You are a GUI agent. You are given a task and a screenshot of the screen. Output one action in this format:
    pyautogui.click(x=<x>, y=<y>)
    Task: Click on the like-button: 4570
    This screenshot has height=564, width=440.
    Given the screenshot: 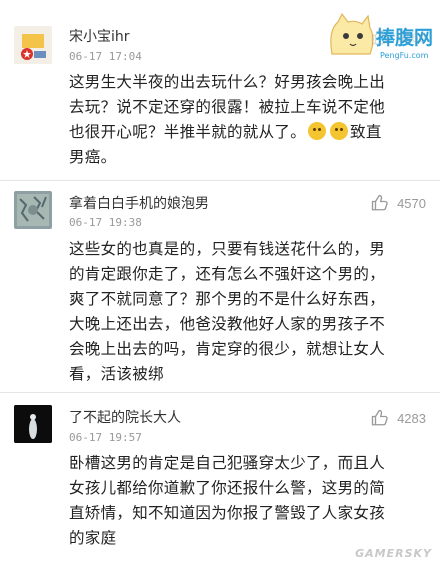 What is the action you would take?
    pyautogui.click(x=398, y=203)
    